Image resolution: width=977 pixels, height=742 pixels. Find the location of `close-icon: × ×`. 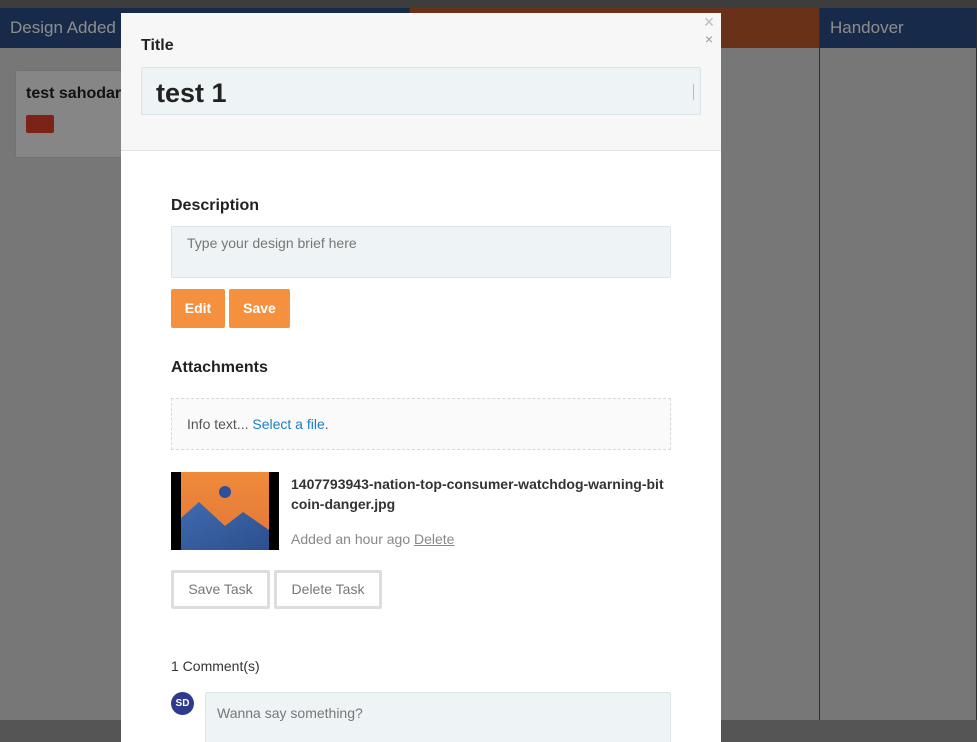

close-icon: × × is located at coordinates (709, 32).